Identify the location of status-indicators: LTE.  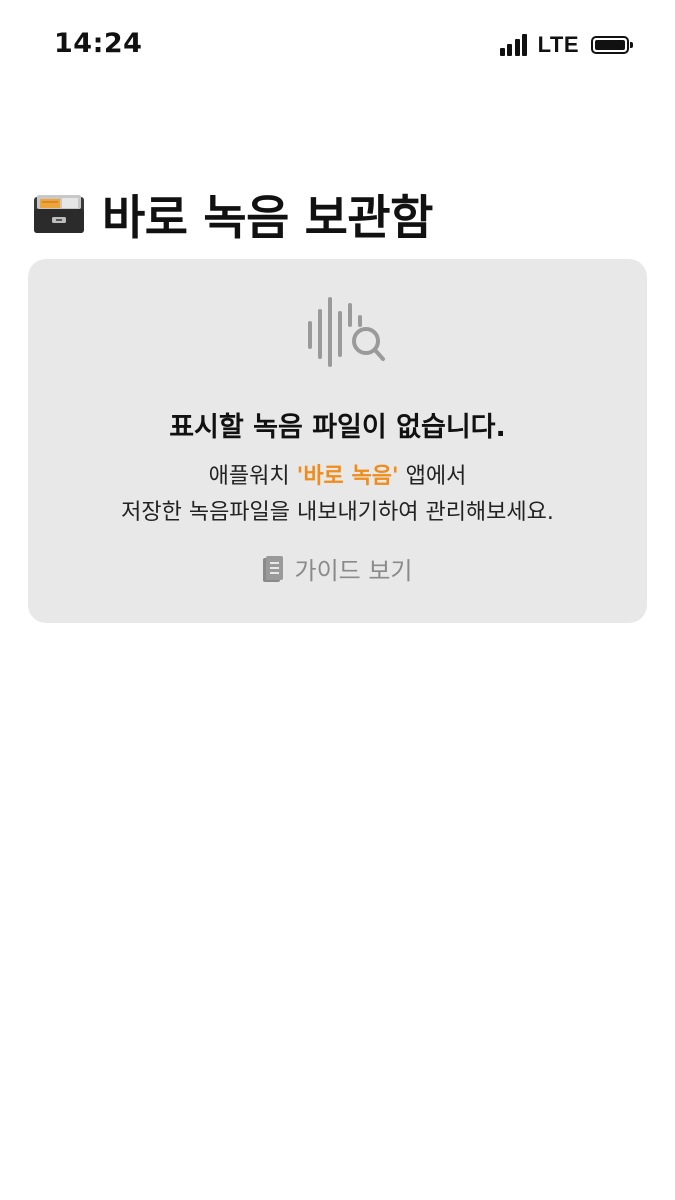
(566, 45).